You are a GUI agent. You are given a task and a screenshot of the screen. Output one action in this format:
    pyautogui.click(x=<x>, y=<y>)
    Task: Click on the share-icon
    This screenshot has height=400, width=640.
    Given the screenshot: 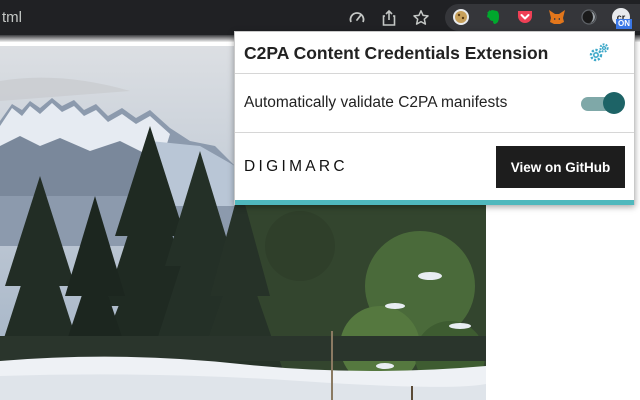 What is the action you would take?
    pyautogui.click(x=389, y=18)
    